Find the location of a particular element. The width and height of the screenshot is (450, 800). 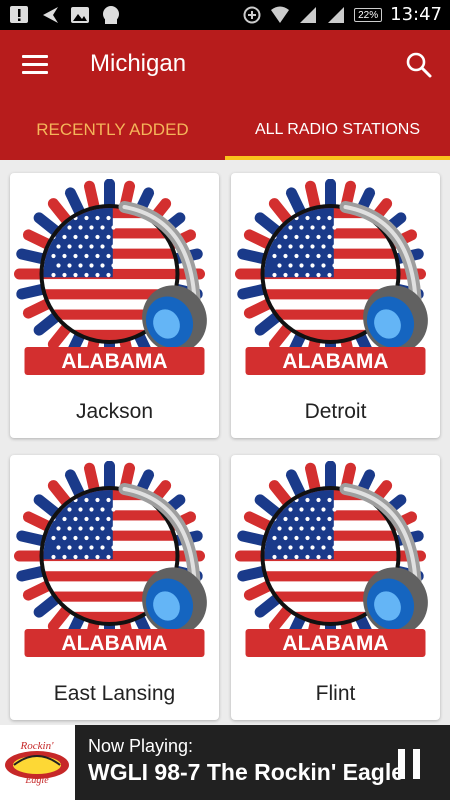

station-logo-icon: Rockin' Eagle is located at coordinates (37, 763).